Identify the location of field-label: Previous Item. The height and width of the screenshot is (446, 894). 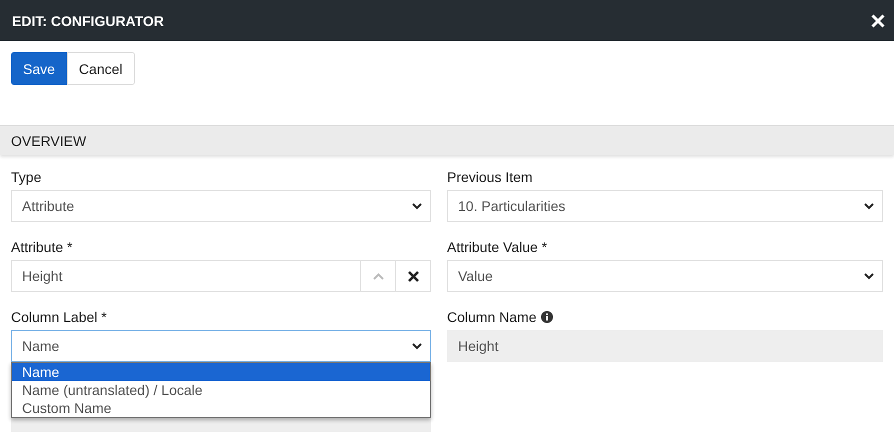
(490, 177).